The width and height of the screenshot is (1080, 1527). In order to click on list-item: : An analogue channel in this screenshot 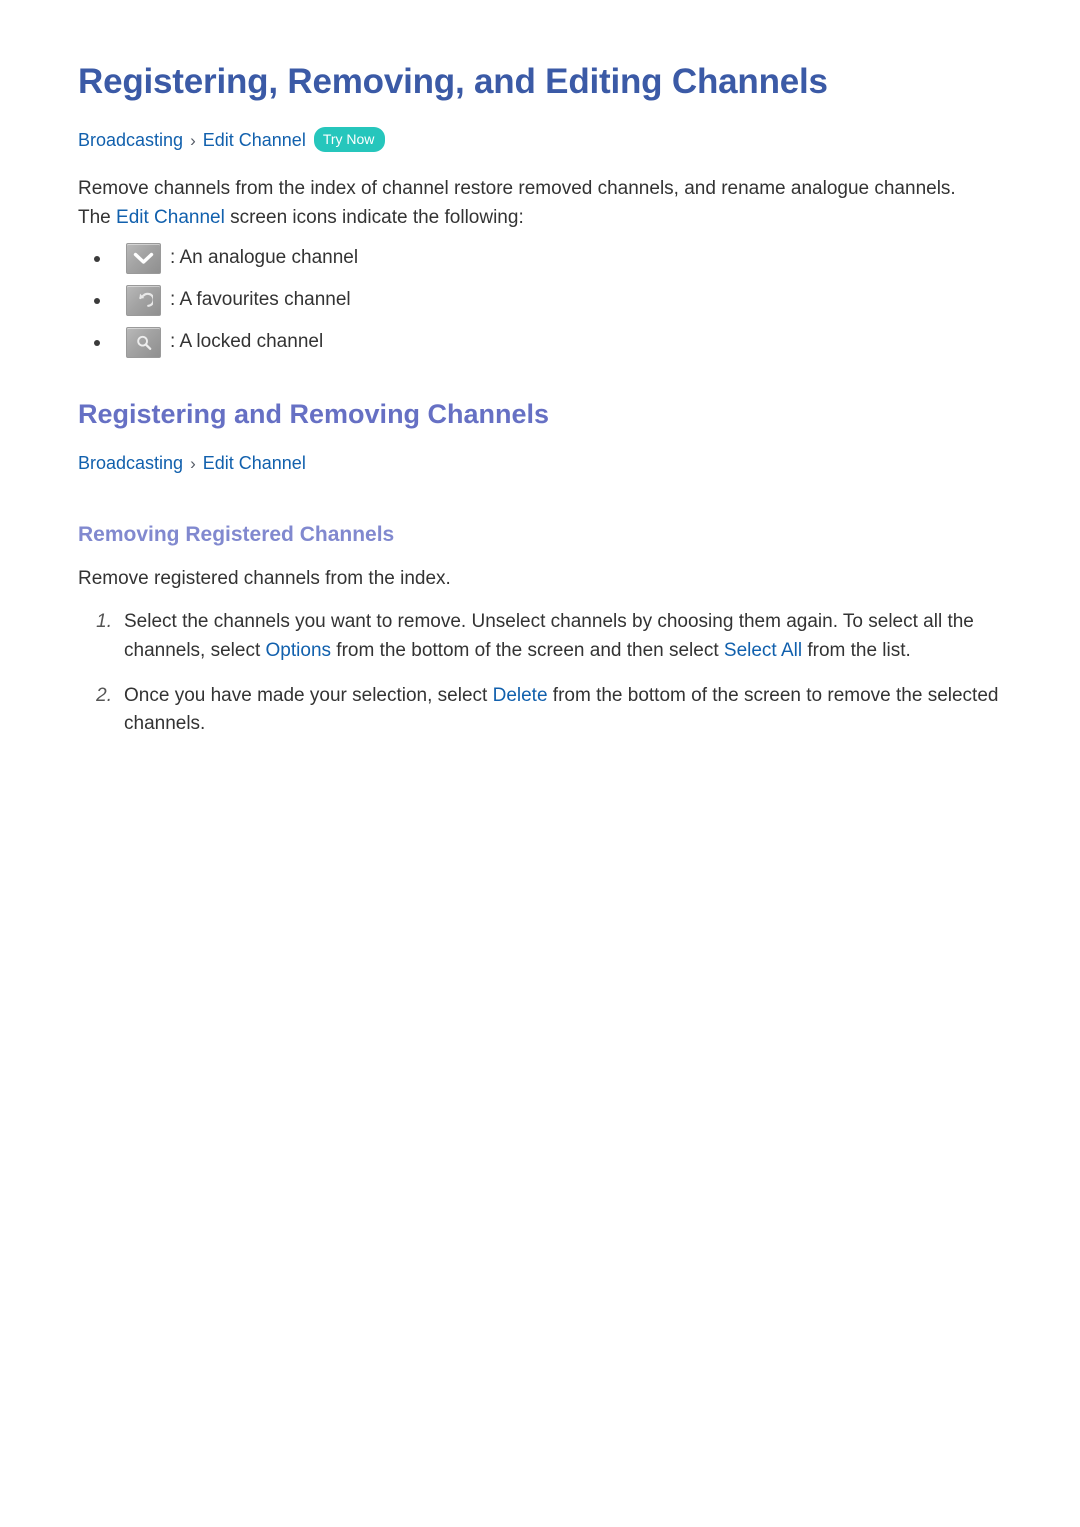, I will do `click(549, 258)`.